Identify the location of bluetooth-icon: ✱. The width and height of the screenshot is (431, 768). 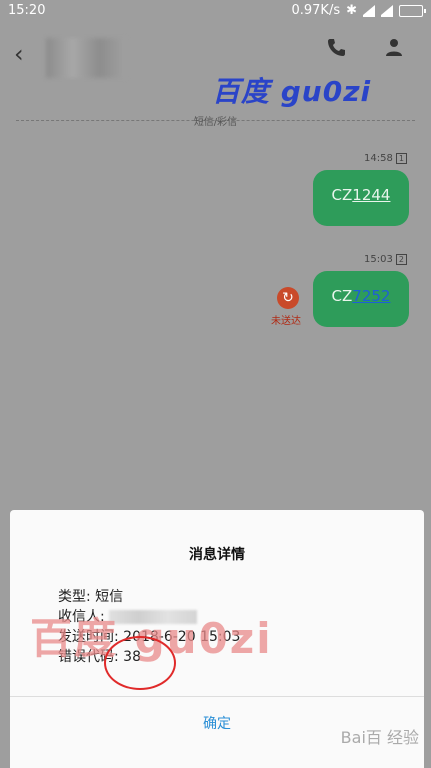
(351, 10).